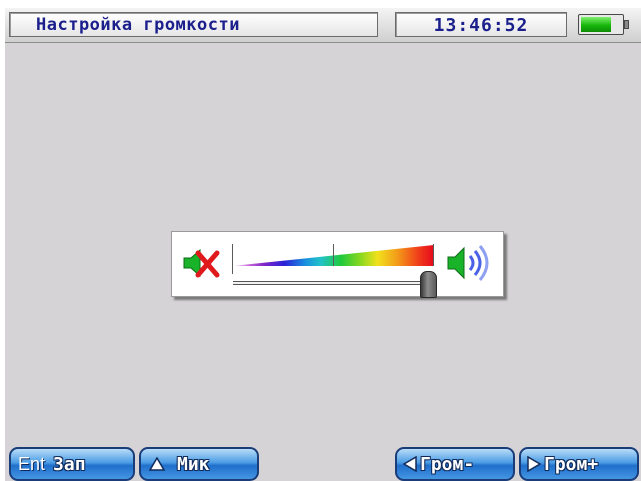 This screenshot has width=641, height=481. I want to click on volume-up-label: Гром+, so click(571, 464).